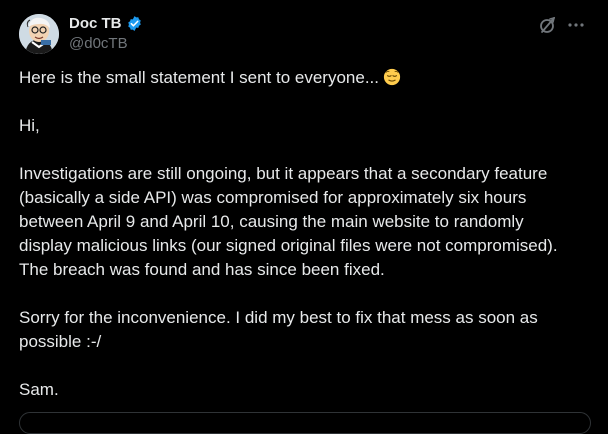 Image resolution: width=608 pixels, height=434 pixels. I want to click on verified-badge-icon, so click(134, 23).